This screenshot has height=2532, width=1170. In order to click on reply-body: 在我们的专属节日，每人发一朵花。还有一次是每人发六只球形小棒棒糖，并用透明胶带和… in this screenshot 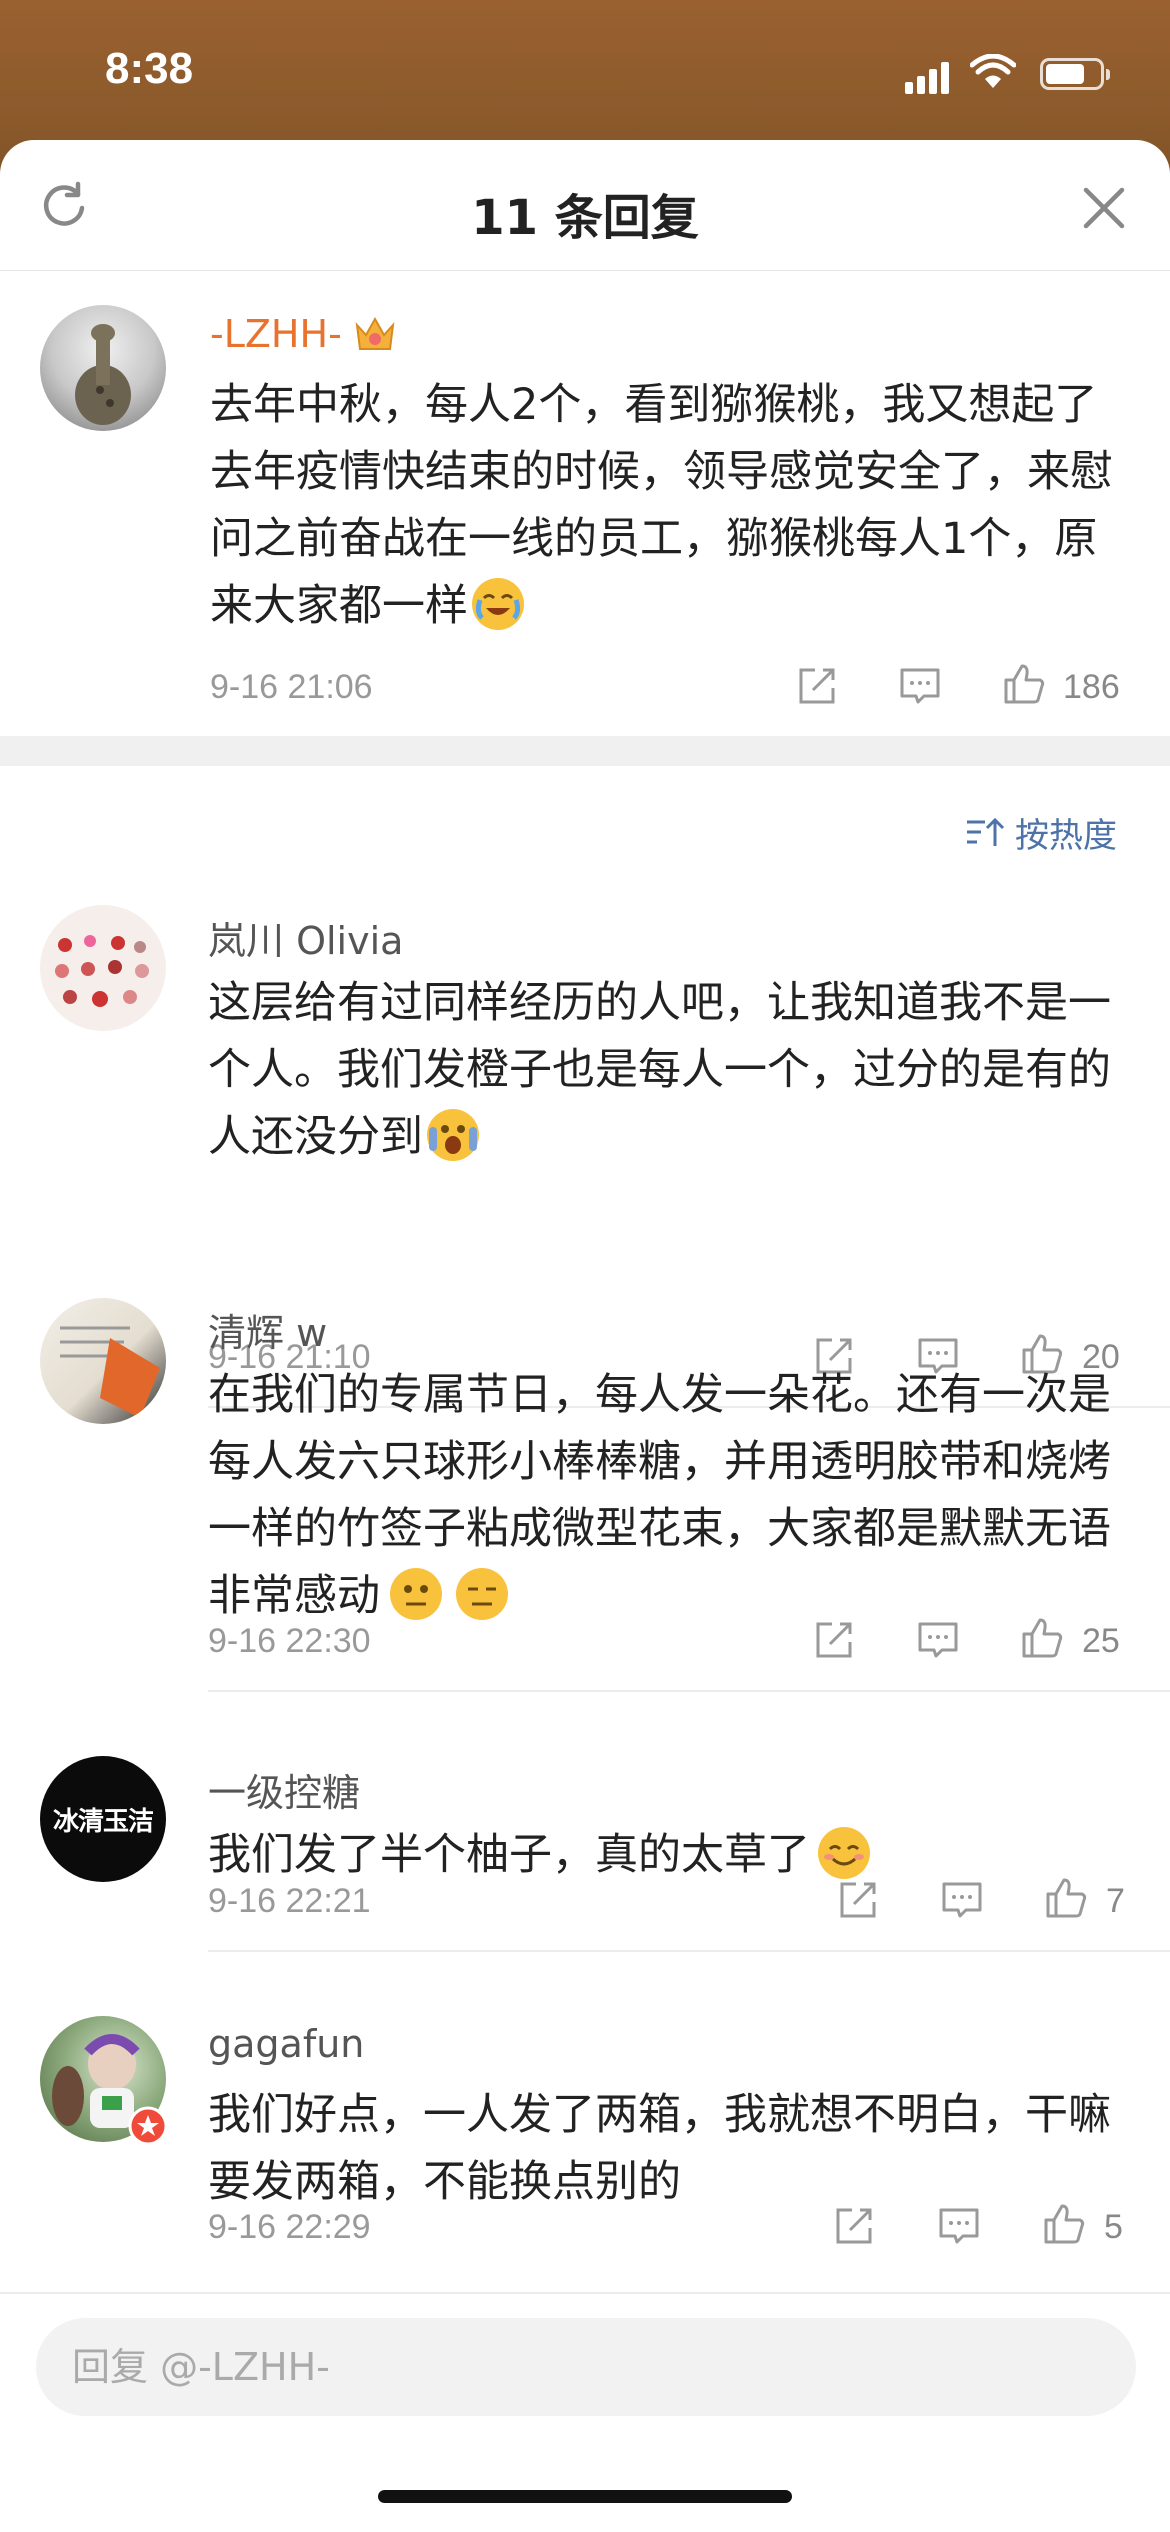, I will do `click(659, 1495)`.